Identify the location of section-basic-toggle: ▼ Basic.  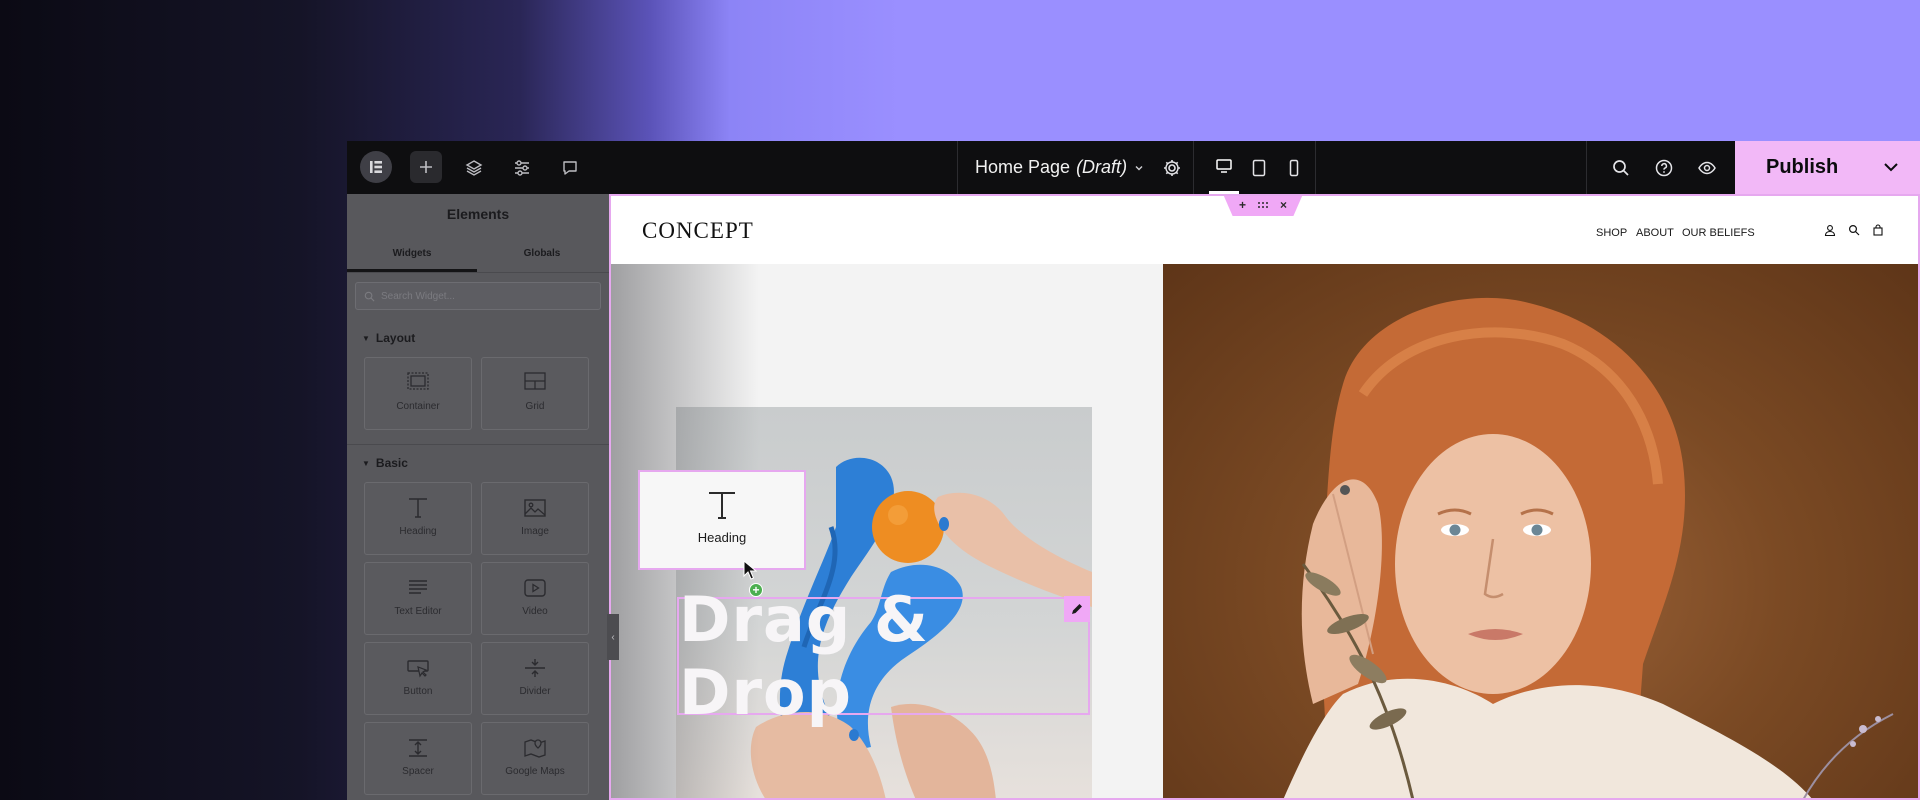
(385, 463).